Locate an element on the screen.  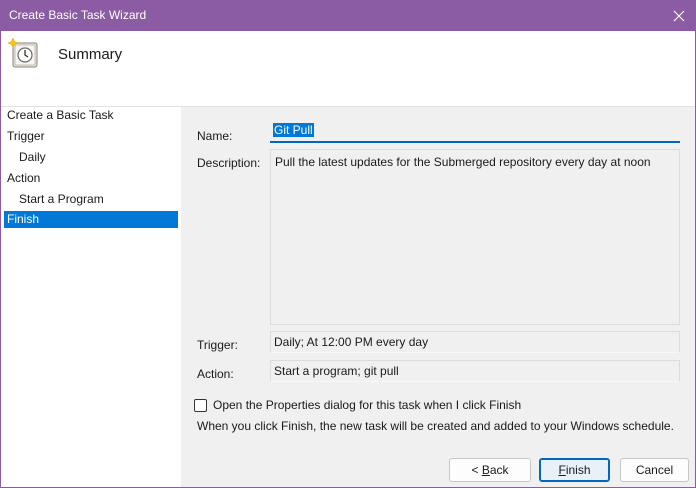
trigger-field: Daily; At 12:00 PM every day is located at coordinates (475, 342).